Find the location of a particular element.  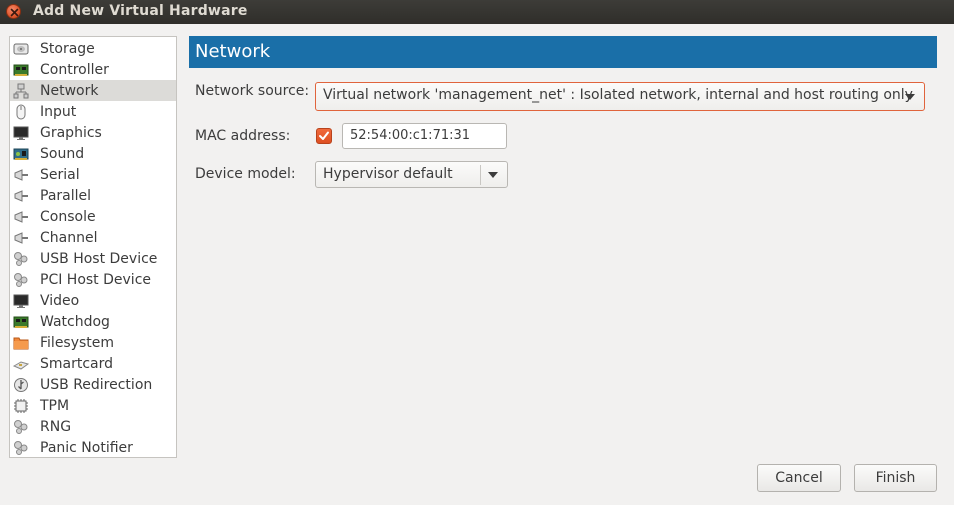

parallel-port-icon is located at coordinates (21, 195).